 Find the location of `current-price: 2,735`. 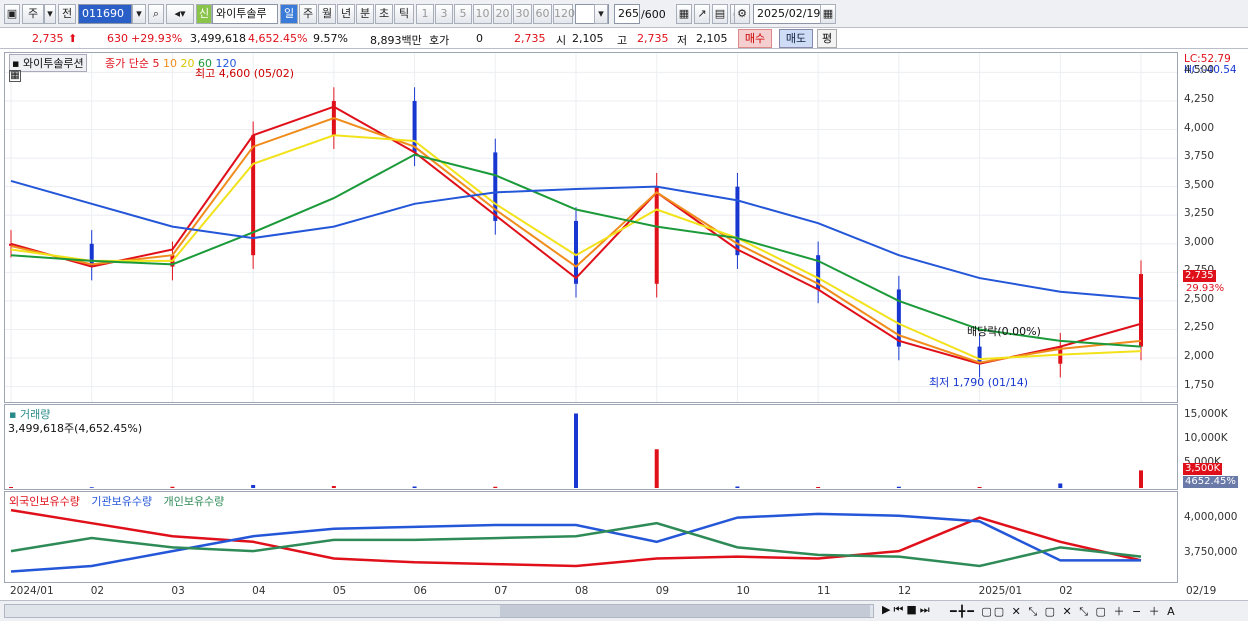

current-price: 2,735 is located at coordinates (48, 38).